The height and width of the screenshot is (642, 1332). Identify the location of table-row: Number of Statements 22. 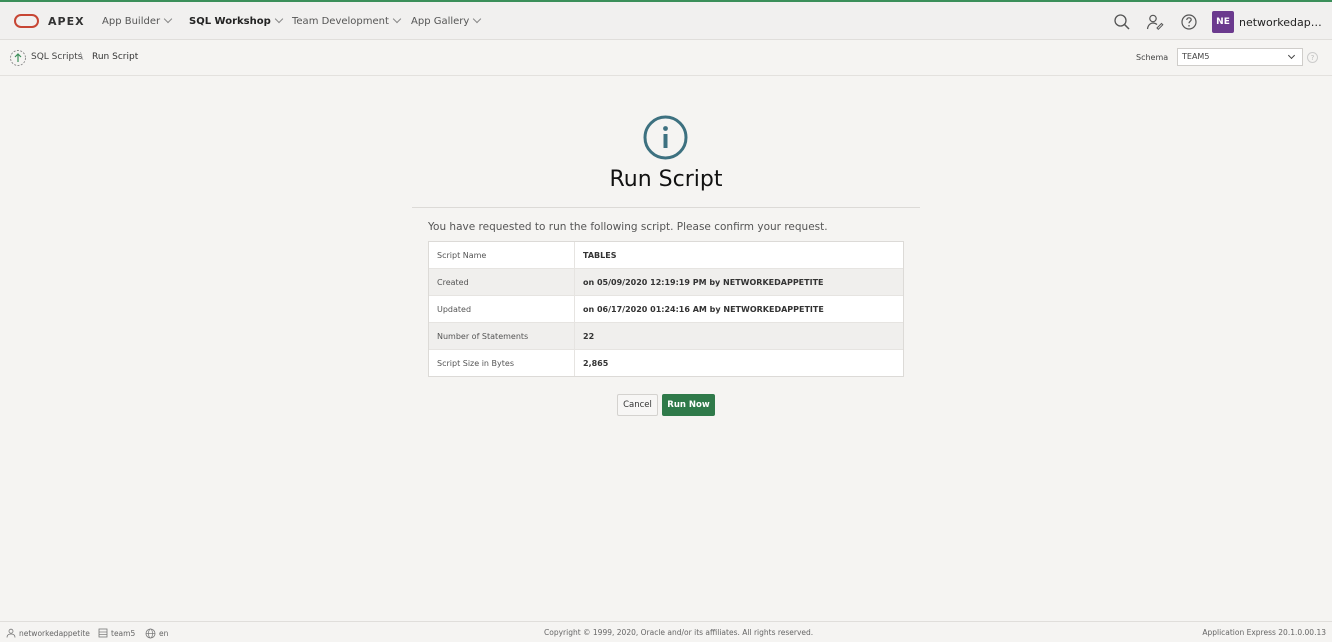
(666, 335).